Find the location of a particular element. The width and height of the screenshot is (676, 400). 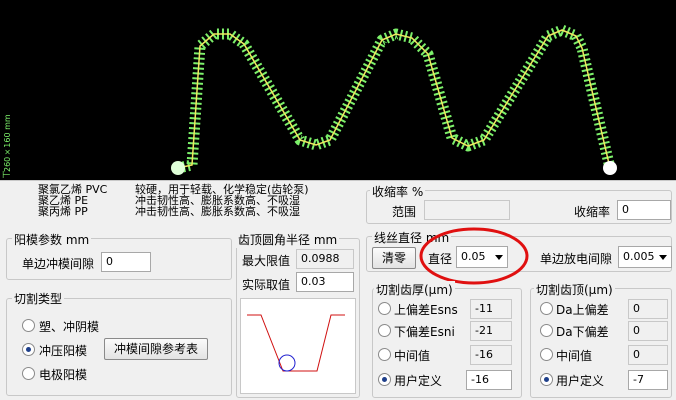

cut-type-label: 塑、冲阴模 is located at coordinates (69, 327).